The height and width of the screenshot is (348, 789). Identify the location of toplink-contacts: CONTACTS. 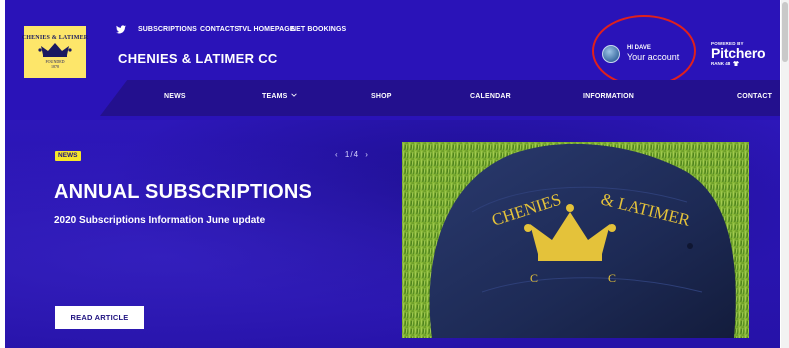
(219, 29).